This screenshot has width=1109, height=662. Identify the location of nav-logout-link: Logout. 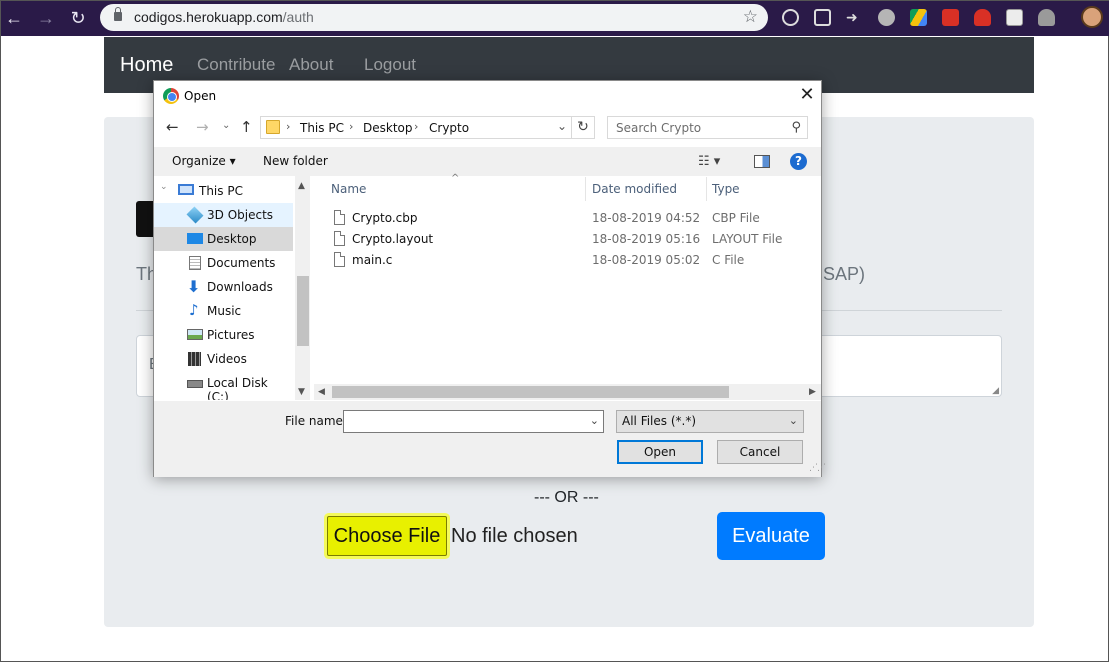
(390, 65).